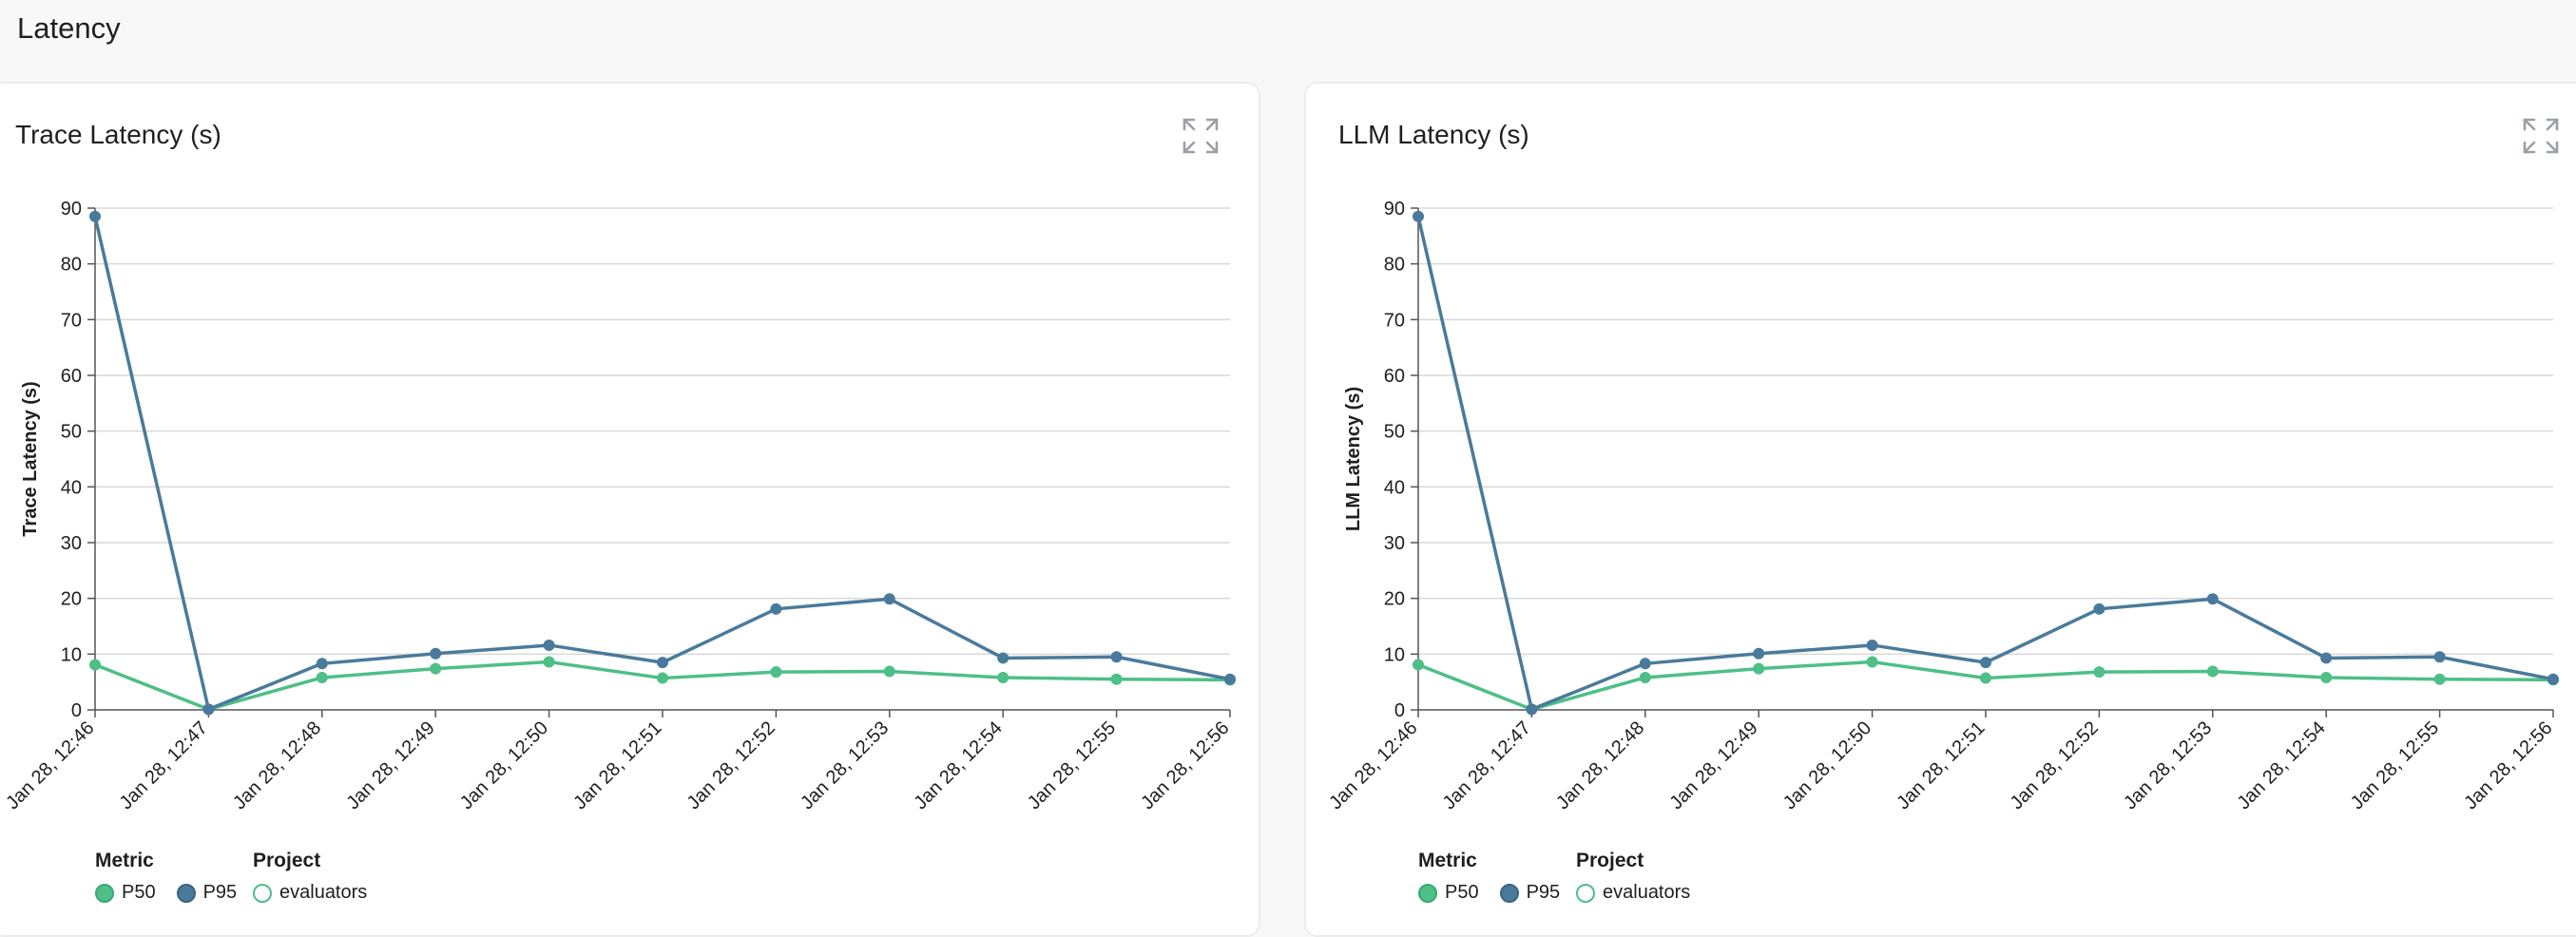 The height and width of the screenshot is (937, 2576). Describe the element at coordinates (1288, 40) in the screenshot. I see `page-header: Latency` at that location.